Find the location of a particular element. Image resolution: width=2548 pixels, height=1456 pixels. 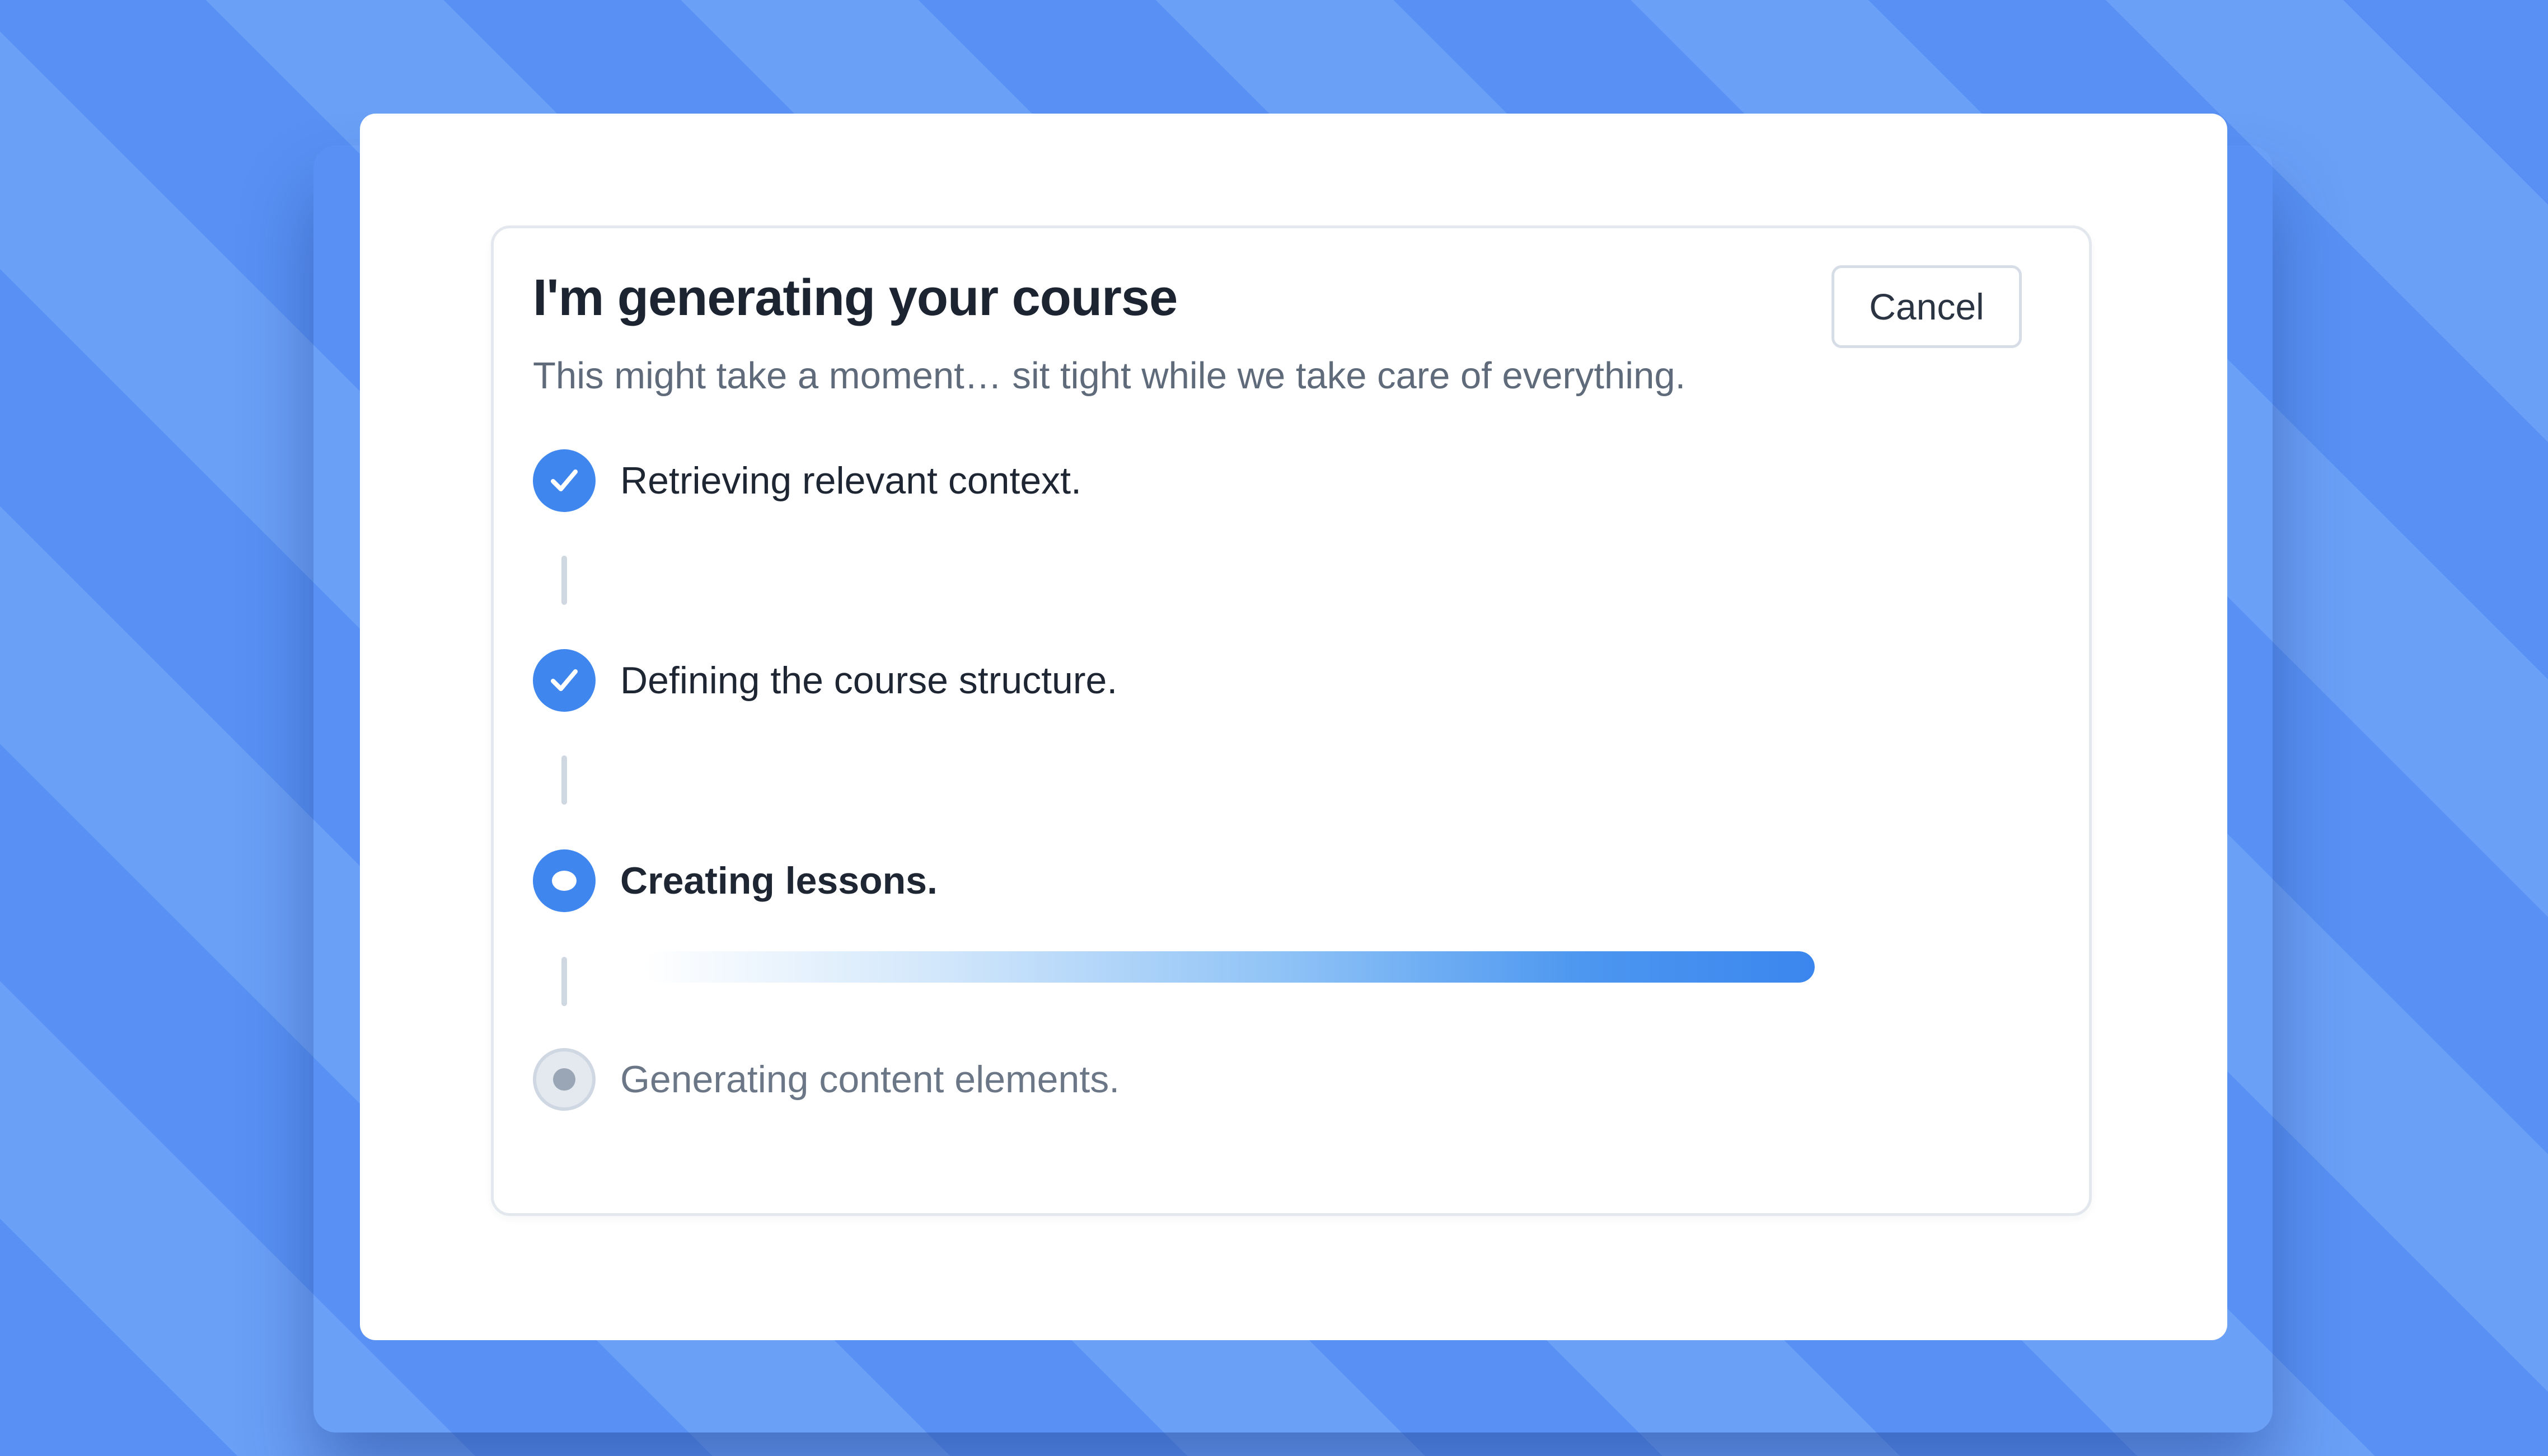

step-label: Defining the course structure. is located at coordinates (869, 680).